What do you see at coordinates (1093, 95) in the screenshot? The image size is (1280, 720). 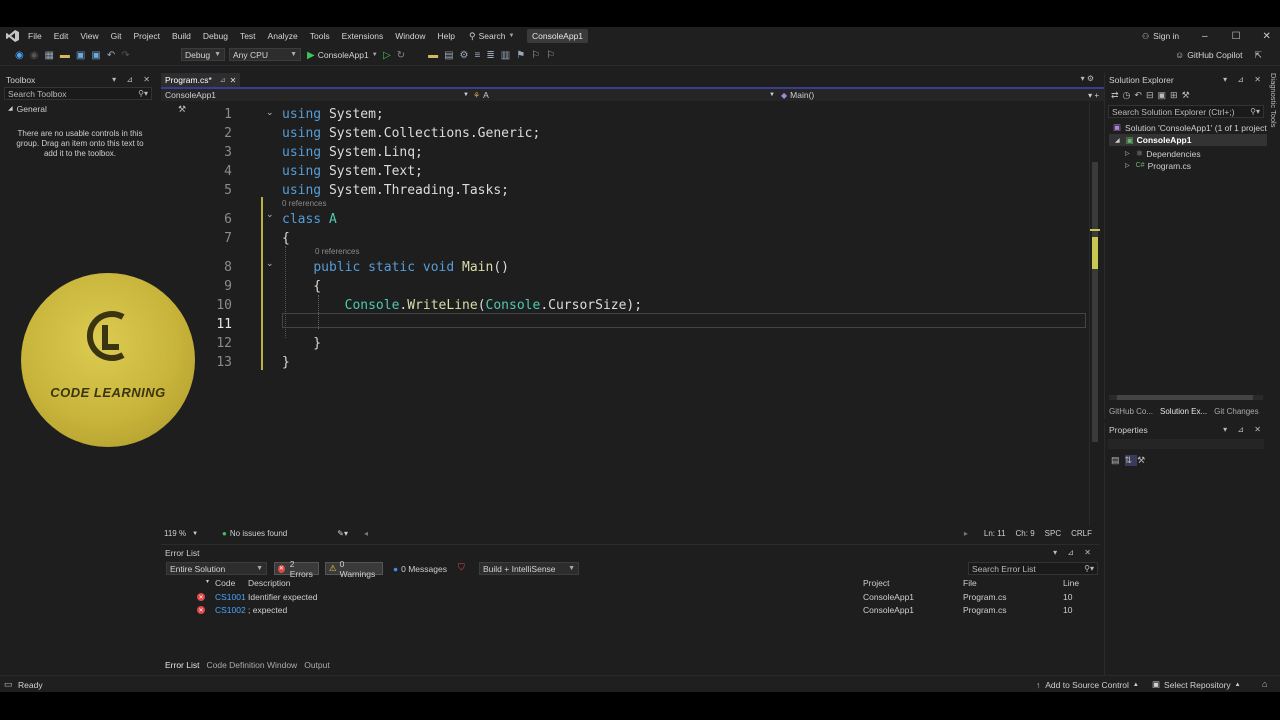 I see `split-editor-icon: ▾ +` at bounding box center [1093, 95].